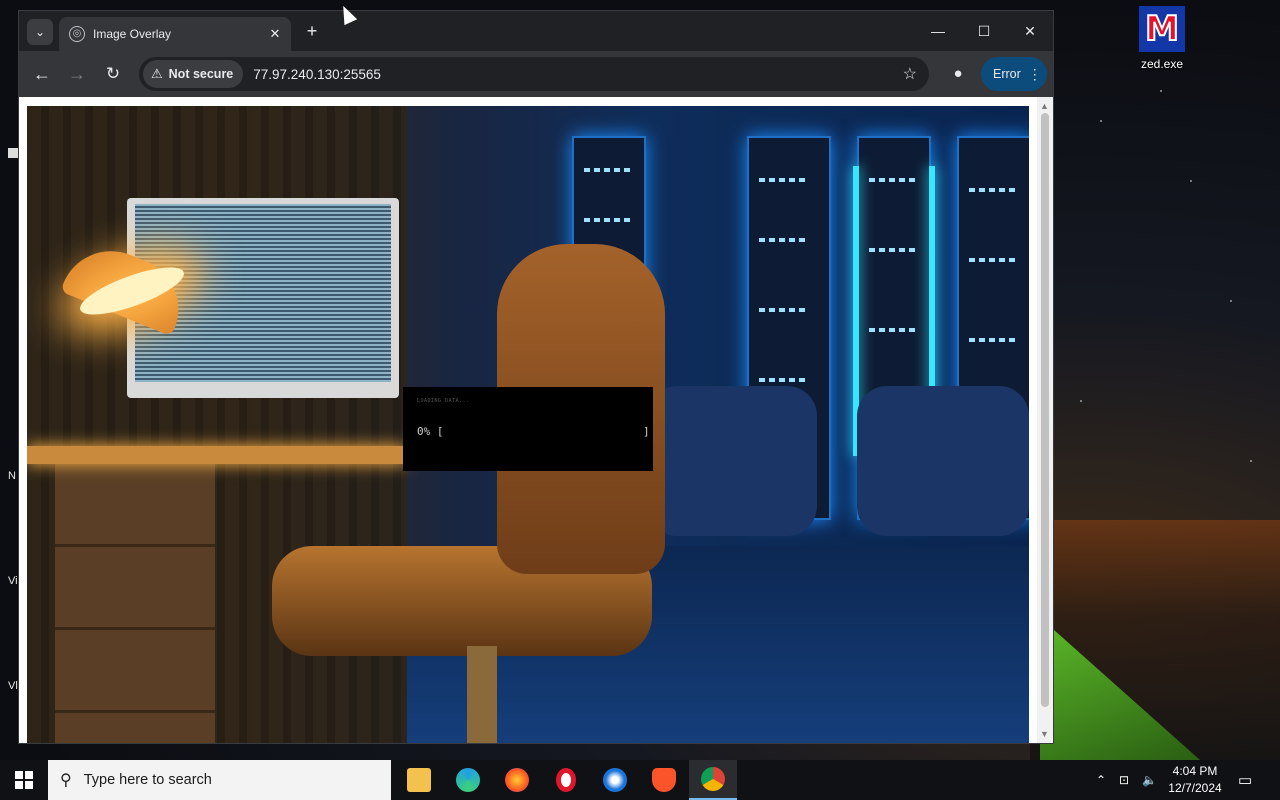 The height and width of the screenshot is (800, 1280). Describe the element at coordinates (468, 780) in the screenshot. I see `edge-icon` at that location.